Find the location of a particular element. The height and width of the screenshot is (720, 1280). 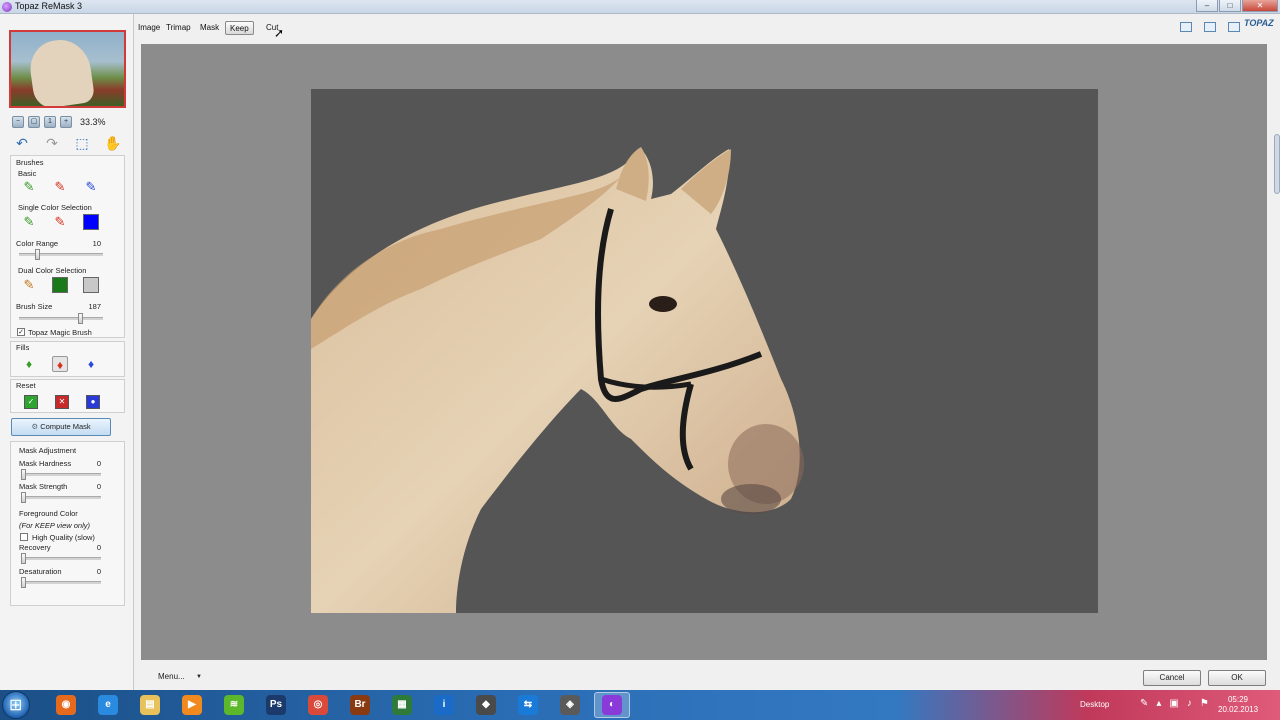

cancel-button: Cancel is located at coordinates (1172, 678).